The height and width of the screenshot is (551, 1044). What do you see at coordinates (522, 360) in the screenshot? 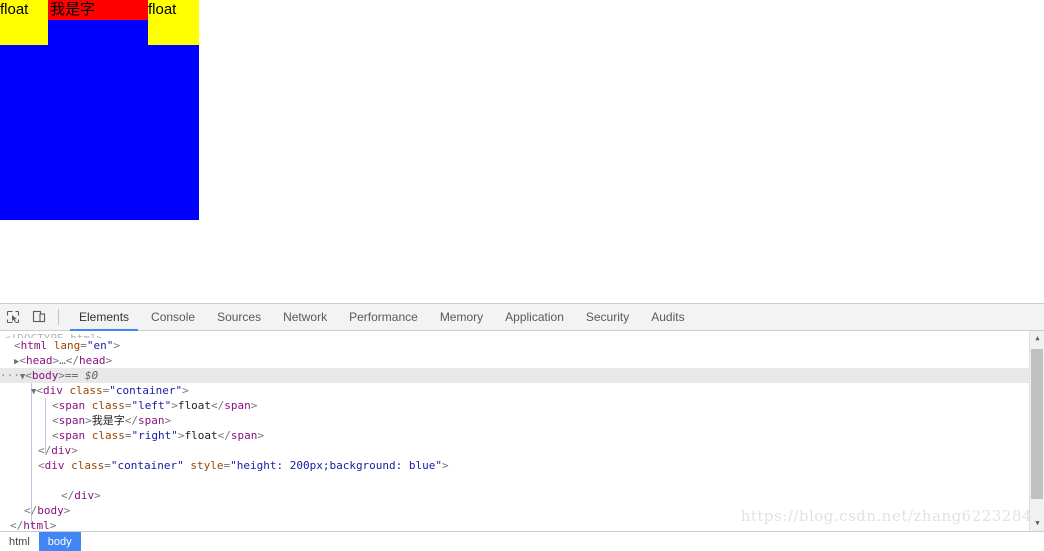
I see `dom-line-head: ▶<head>…</head>` at bounding box center [522, 360].